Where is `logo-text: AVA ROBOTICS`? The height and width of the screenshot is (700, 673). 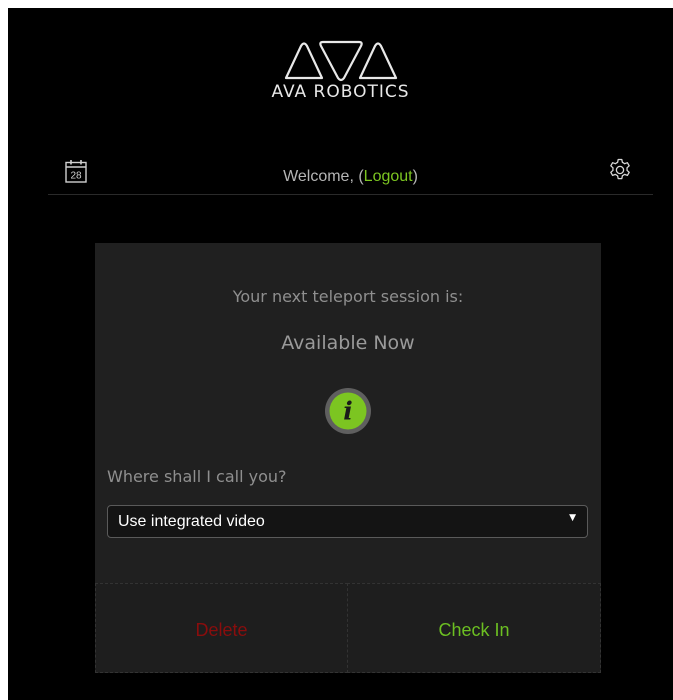
logo-text: AVA ROBOTICS is located at coordinates (340, 92).